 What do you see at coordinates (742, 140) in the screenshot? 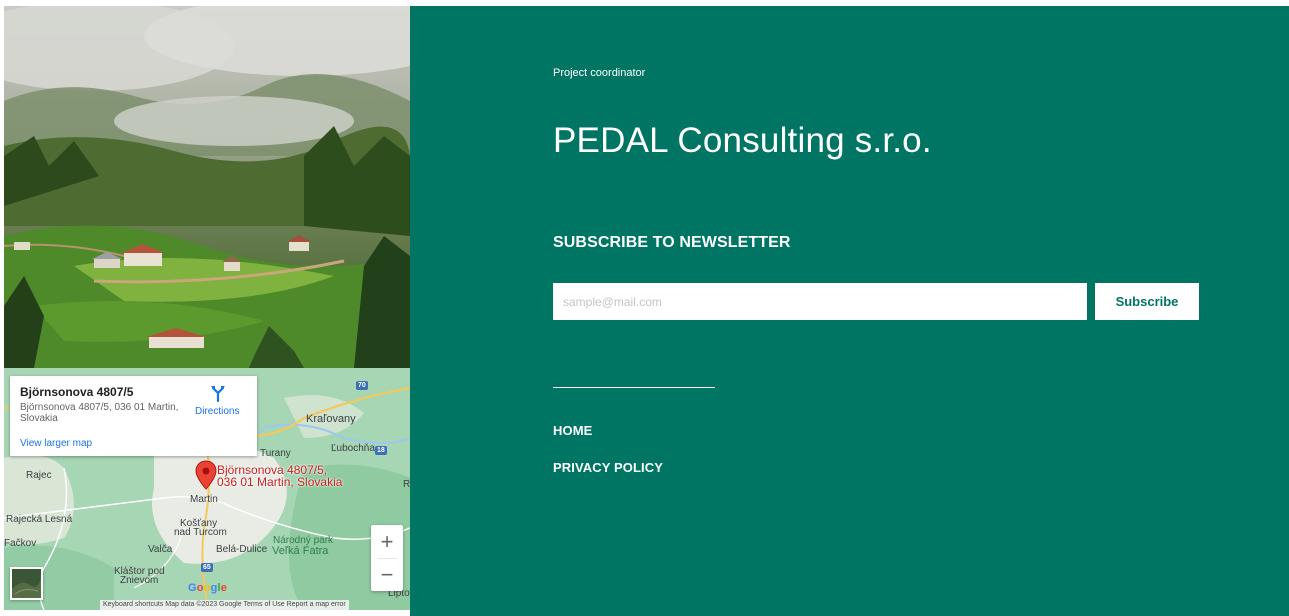
I see `company-name: PEDAL Consulting s.r.o.` at bounding box center [742, 140].